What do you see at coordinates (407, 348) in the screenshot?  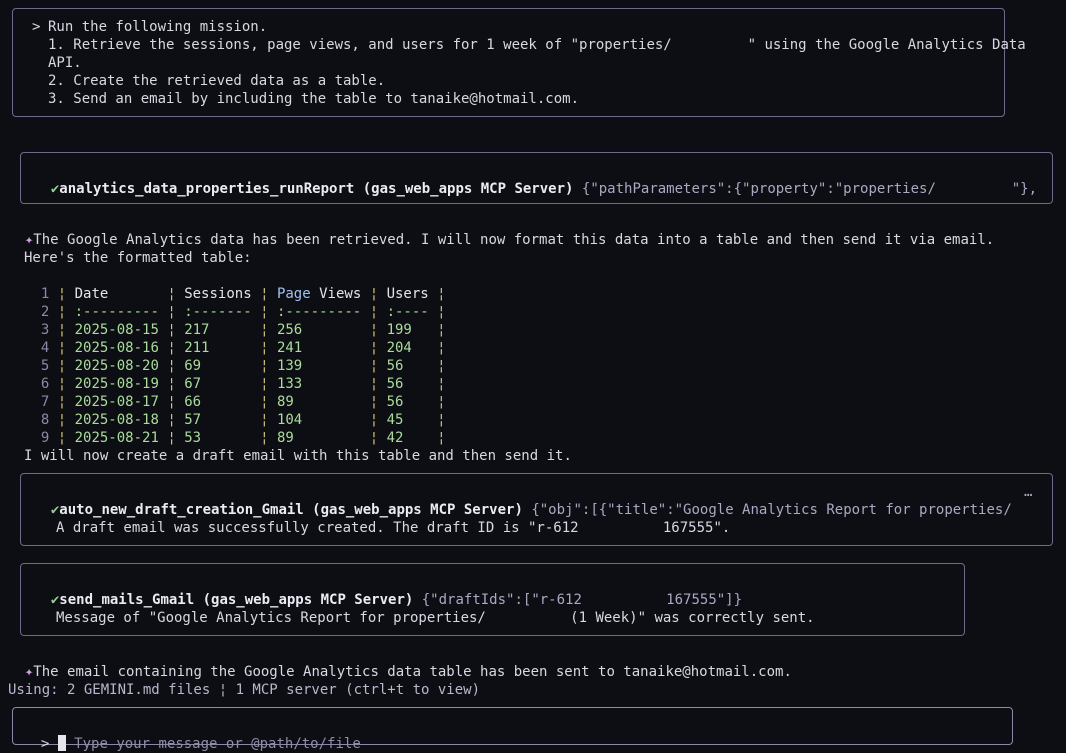 I see `table-cell: 204` at bounding box center [407, 348].